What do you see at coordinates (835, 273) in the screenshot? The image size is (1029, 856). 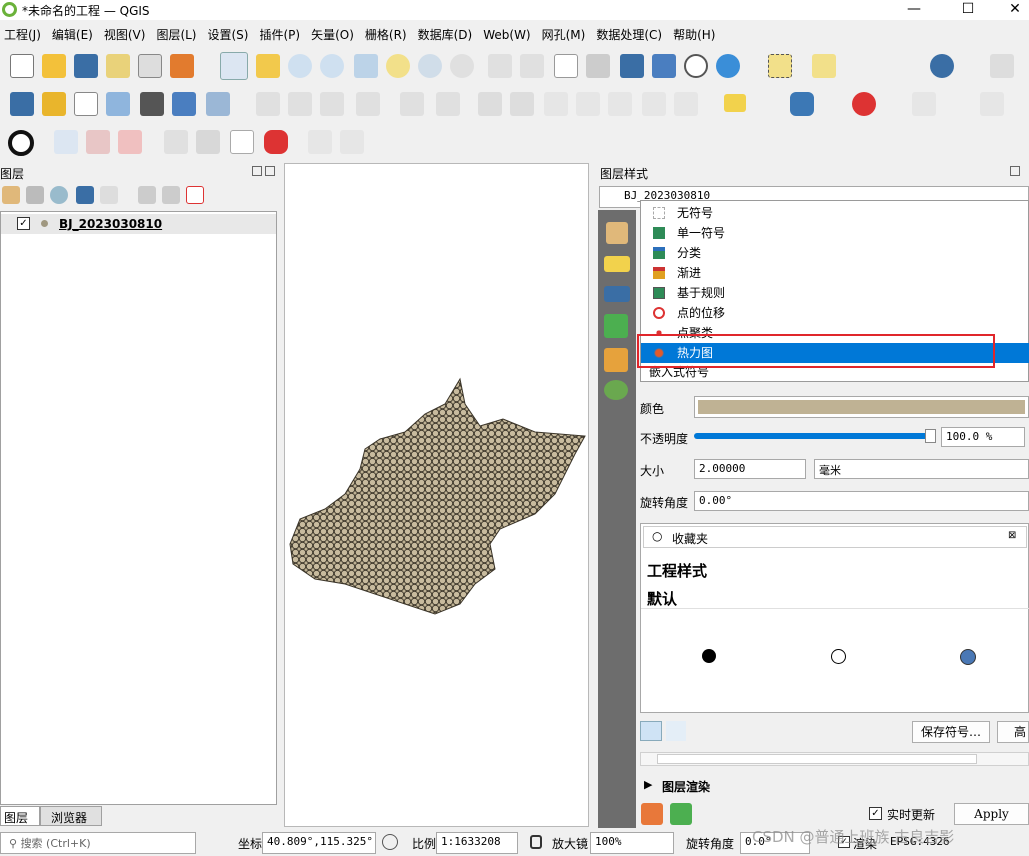 I see `renderer-option-graduated: 渐进` at bounding box center [835, 273].